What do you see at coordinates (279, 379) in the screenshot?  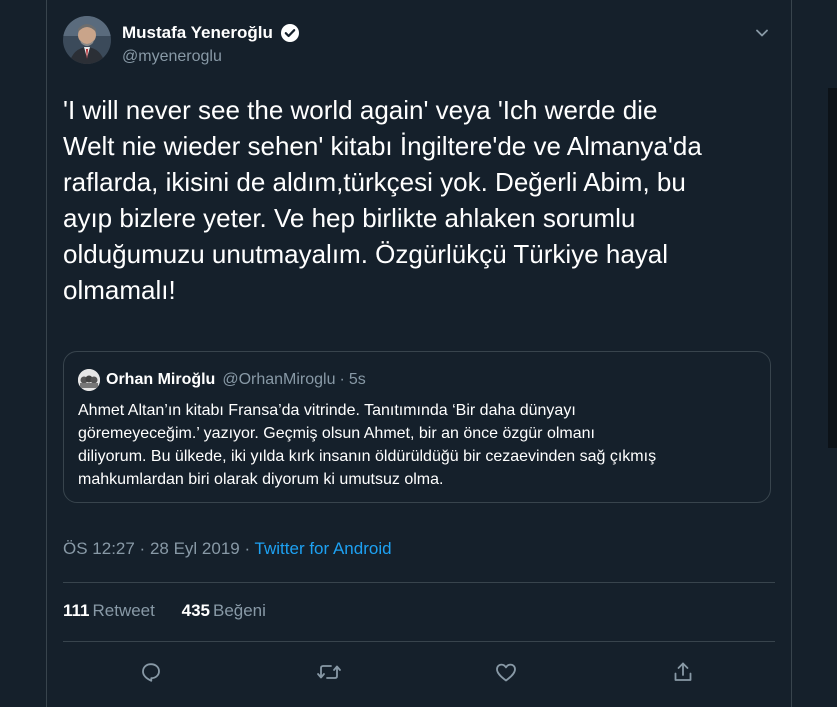 I see `quote-author-handle: @OrhanMiroglu` at bounding box center [279, 379].